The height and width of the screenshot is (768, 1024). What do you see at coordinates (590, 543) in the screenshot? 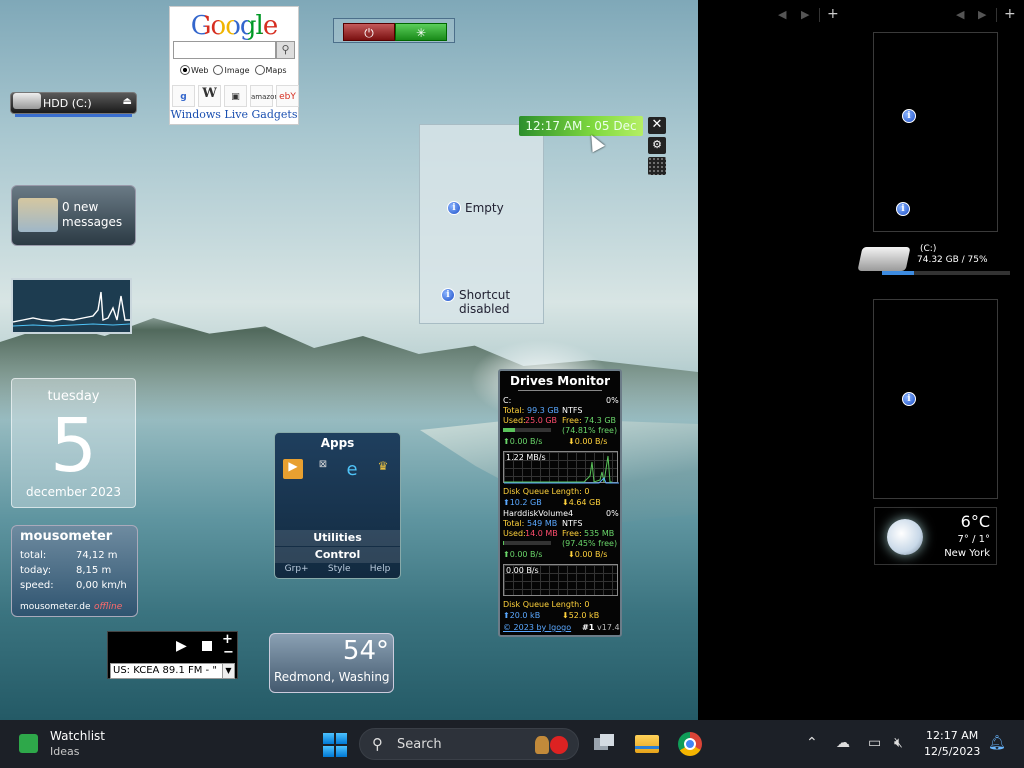
I see `free-percent: (97.45% free)` at bounding box center [590, 543].